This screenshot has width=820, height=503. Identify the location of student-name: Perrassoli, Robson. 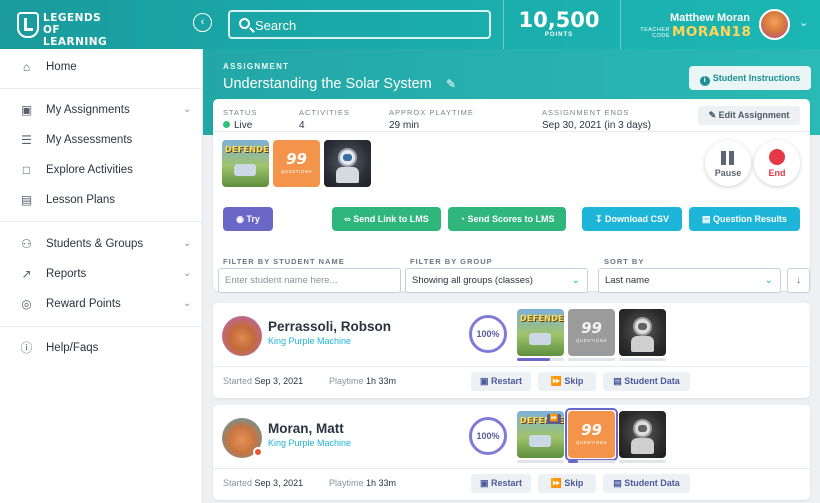
(329, 326).